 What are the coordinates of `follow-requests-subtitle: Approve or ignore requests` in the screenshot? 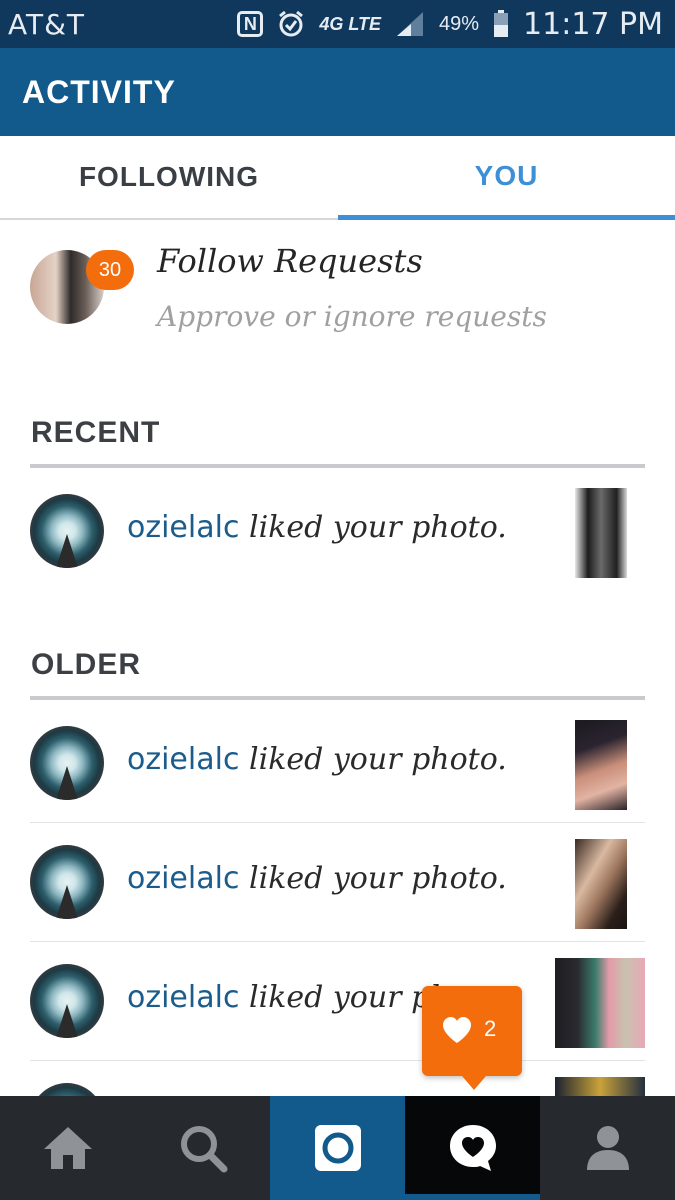 It's located at (352, 316).